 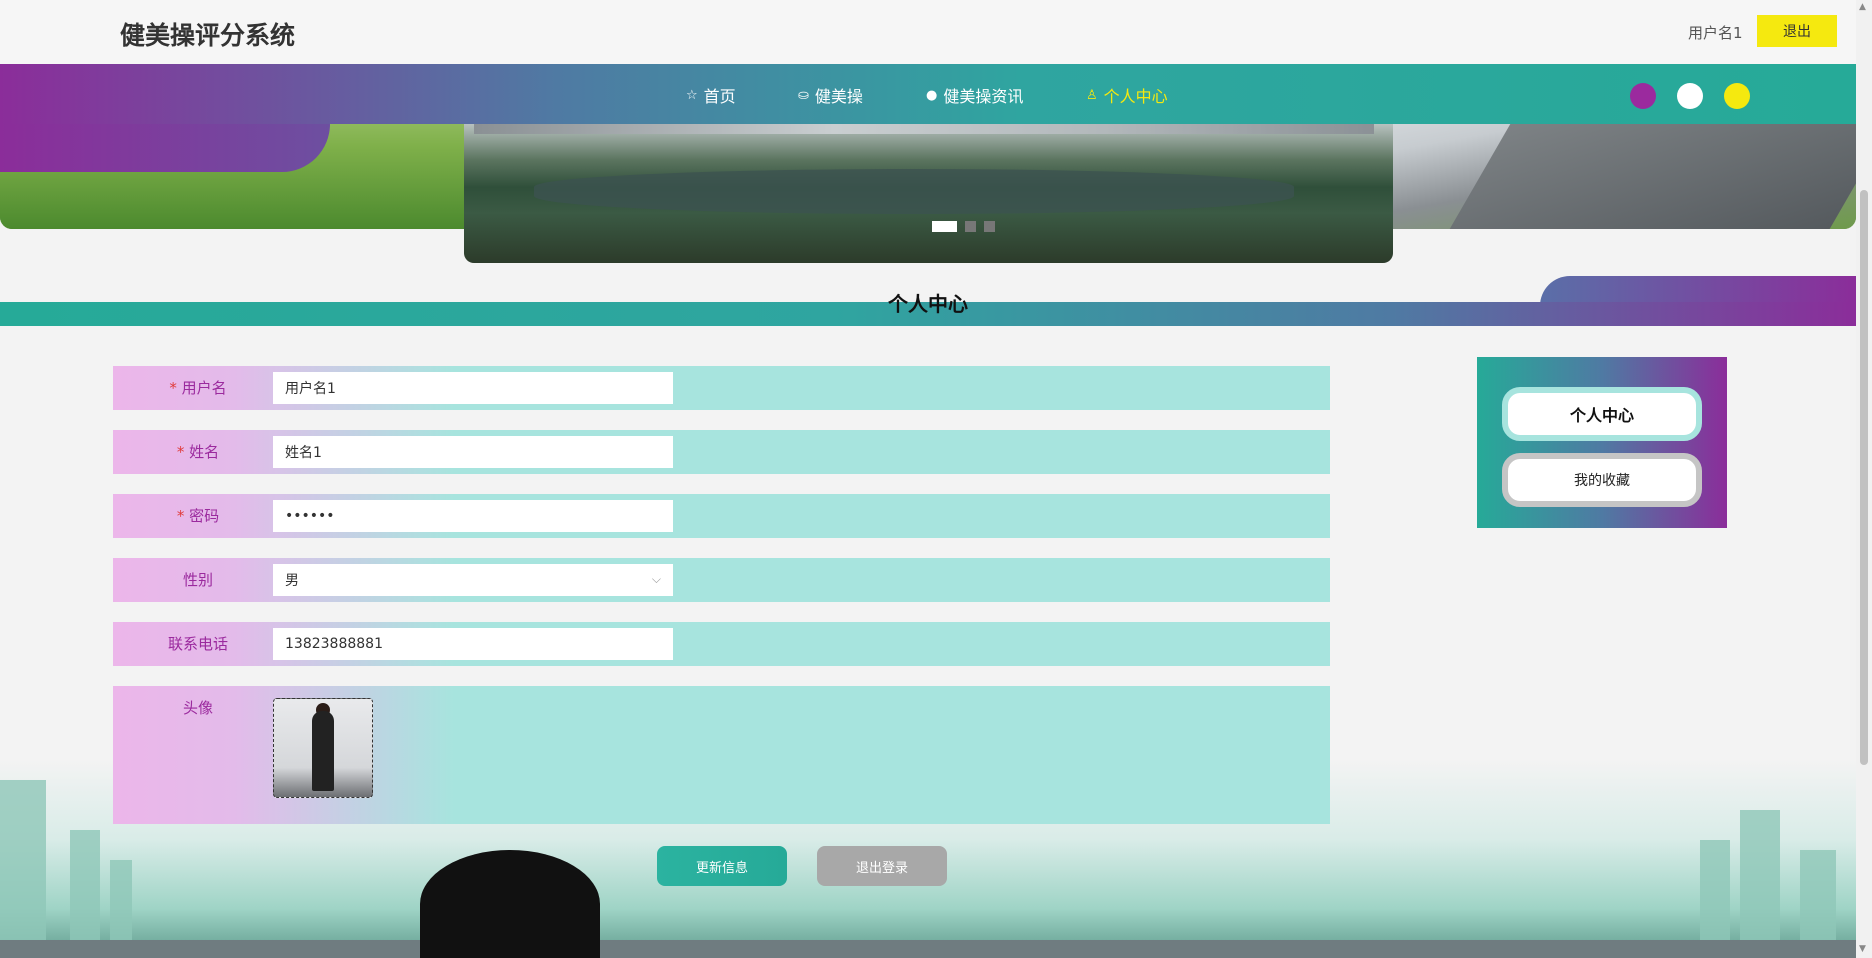 I want to click on top-header: 健美操评分系统 用户名1 退出, so click(x=928, y=32).